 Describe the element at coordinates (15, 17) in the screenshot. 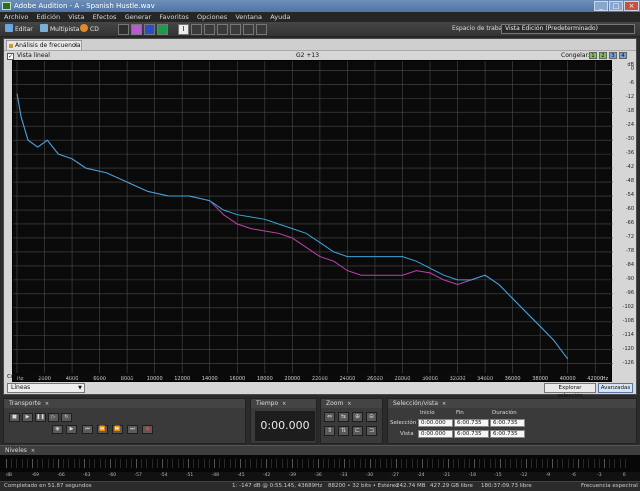

I see `menu-archivo: Archivo` at that location.